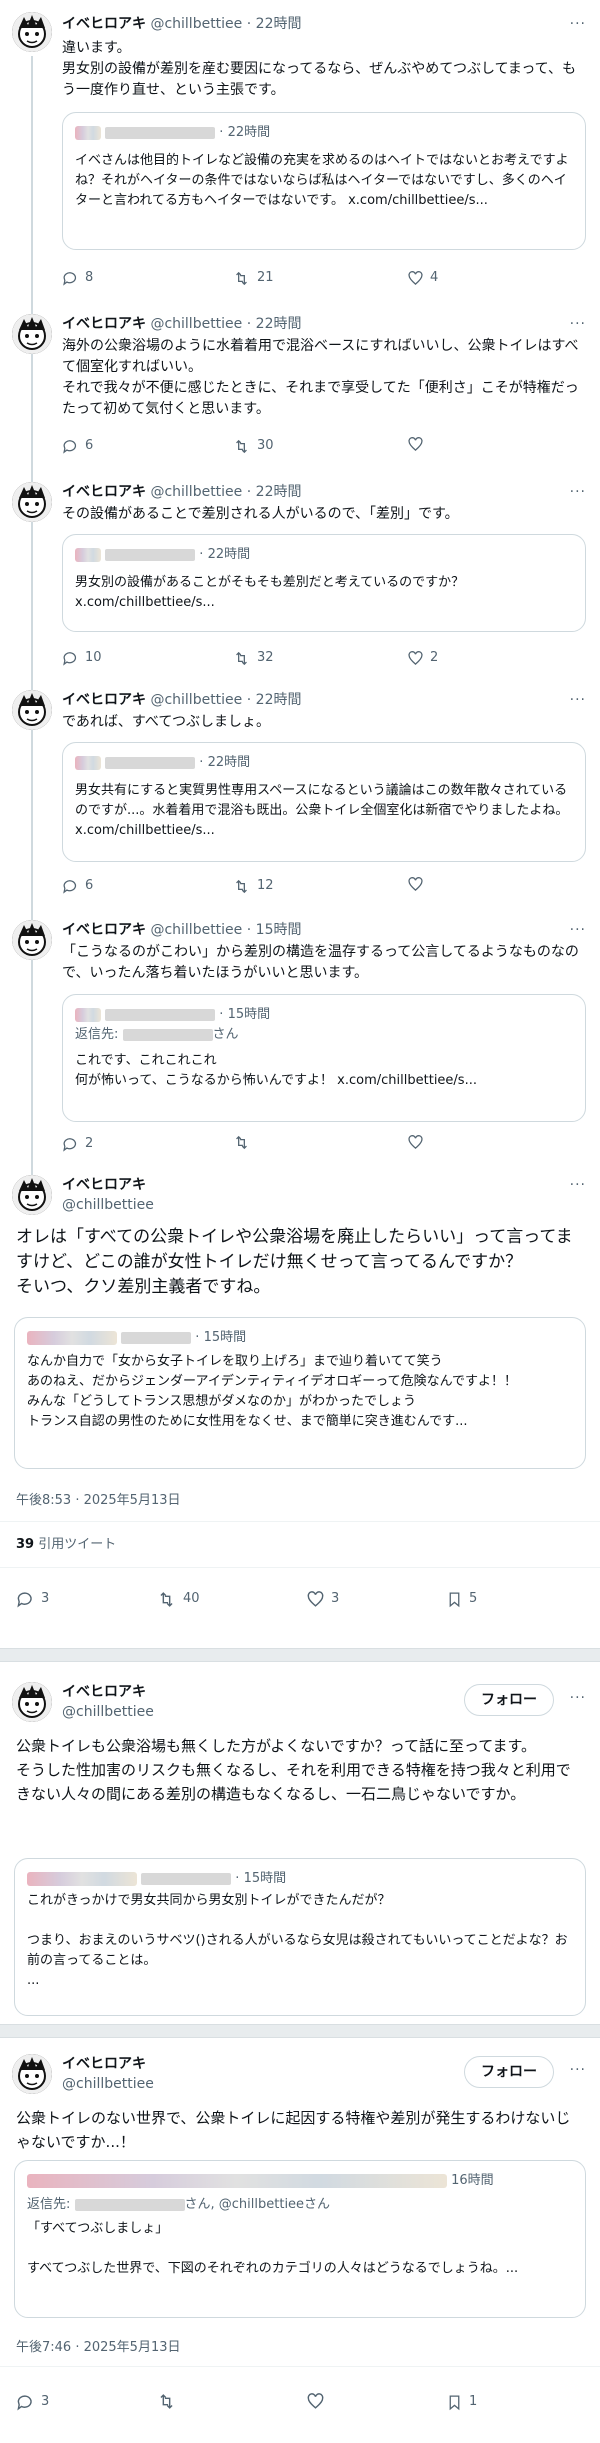 This screenshot has height=2443, width=600. What do you see at coordinates (461, 1599) in the screenshot?
I see `bookmark-button: 5` at bounding box center [461, 1599].